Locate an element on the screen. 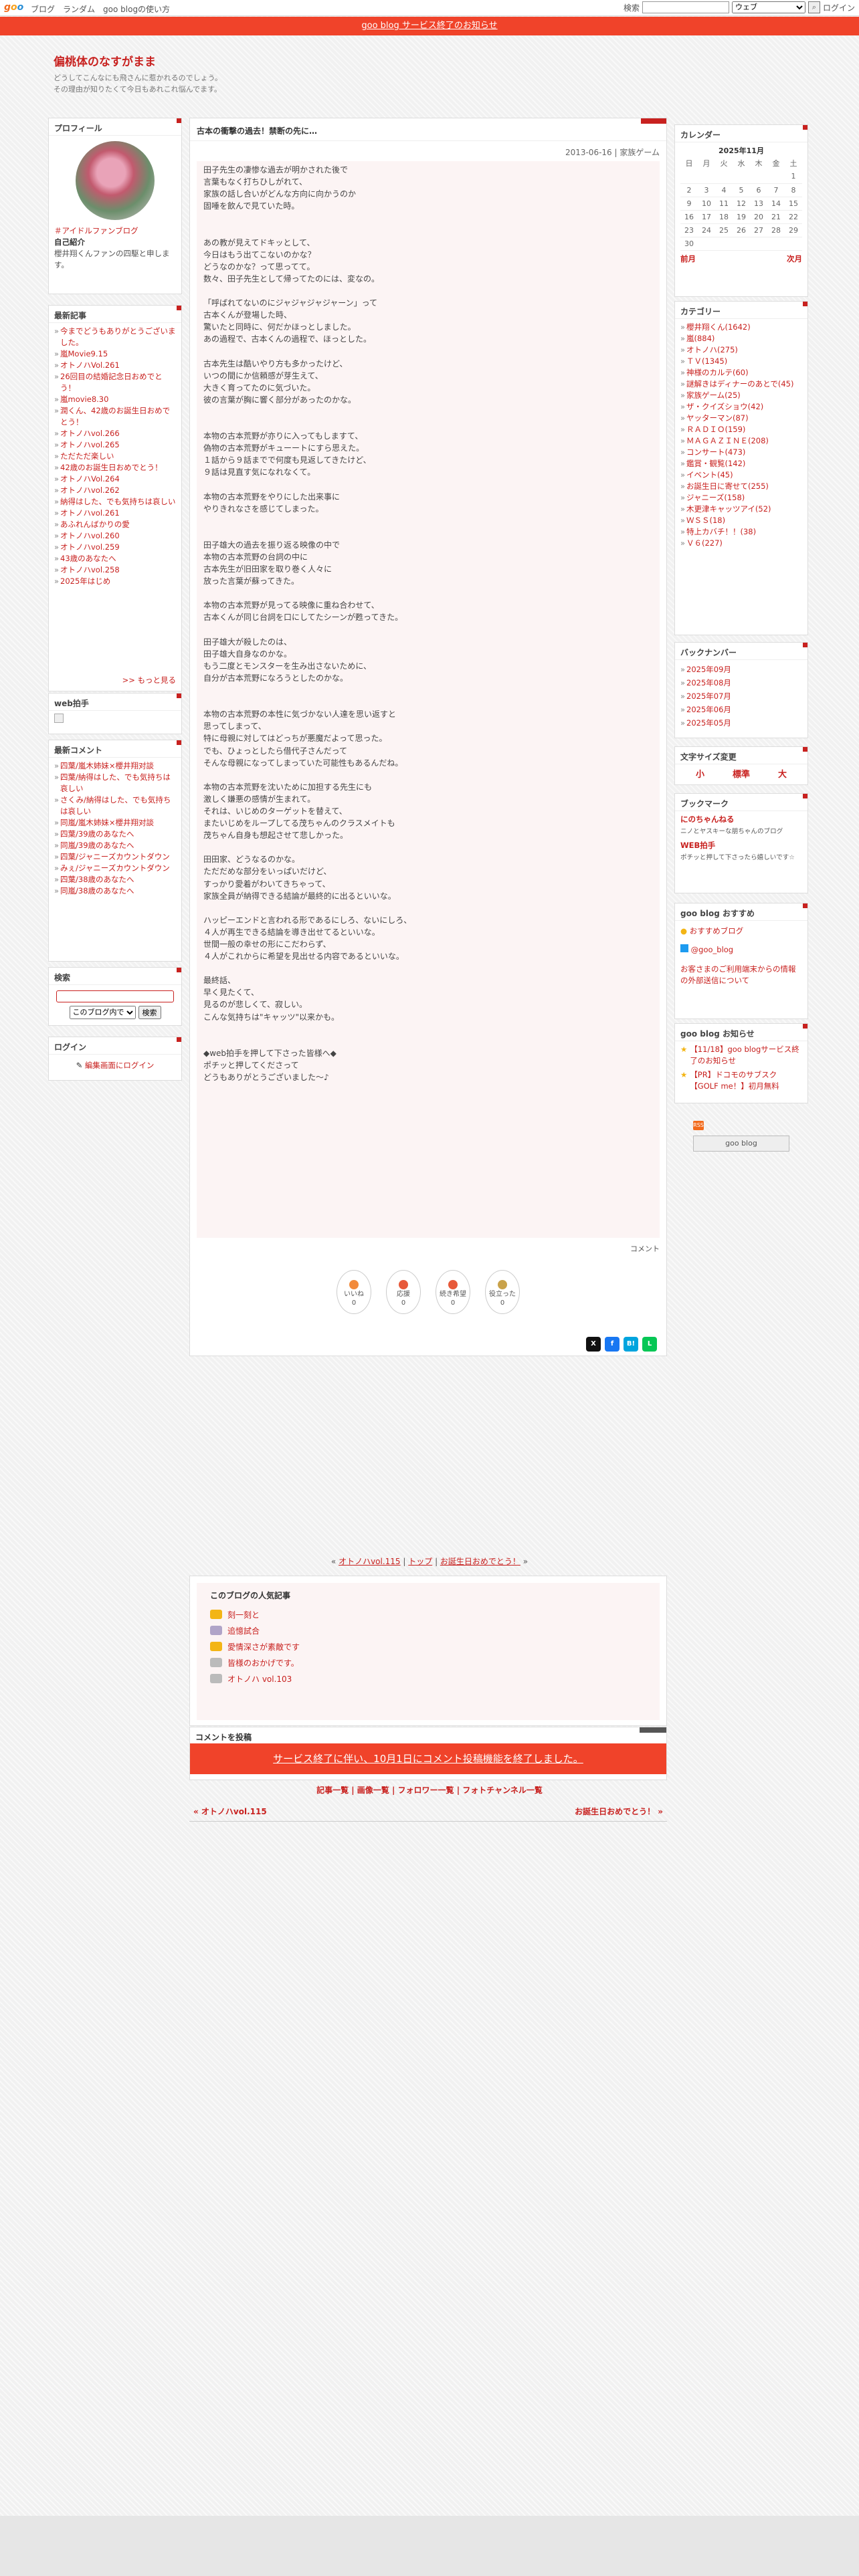  reaction-button: 応援 0 is located at coordinates (404, 1292).